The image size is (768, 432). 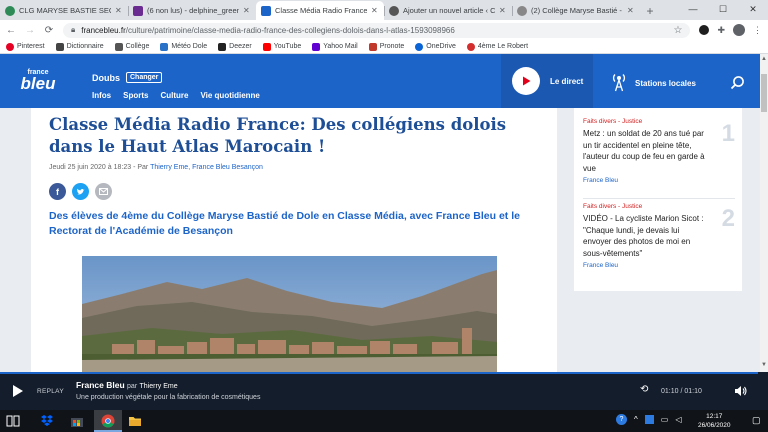 I want to click on back-arrow-icon: ←, so click(x=11, y=30).